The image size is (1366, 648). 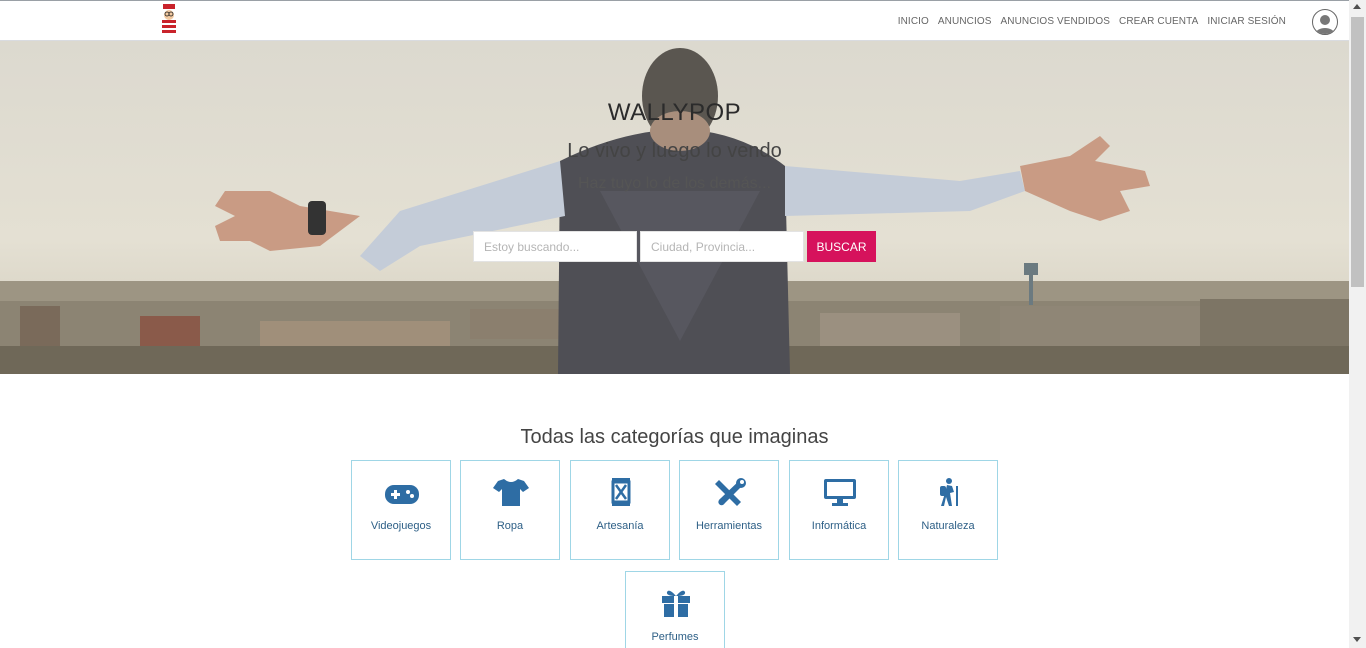 I want to click on category-card-videojuegos: Videojuegos, so click(x=401, y=510).